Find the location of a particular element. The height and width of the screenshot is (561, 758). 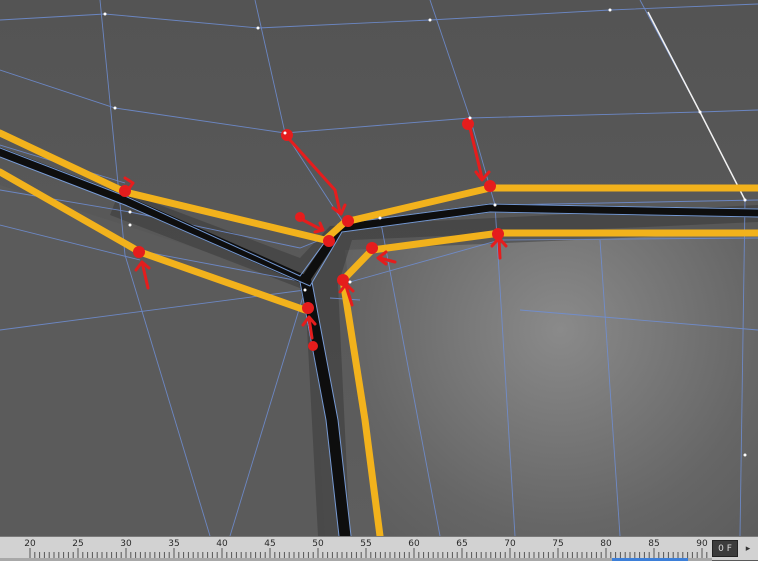

ruler-tick-label: 75 is located at coordinates (558, 544).